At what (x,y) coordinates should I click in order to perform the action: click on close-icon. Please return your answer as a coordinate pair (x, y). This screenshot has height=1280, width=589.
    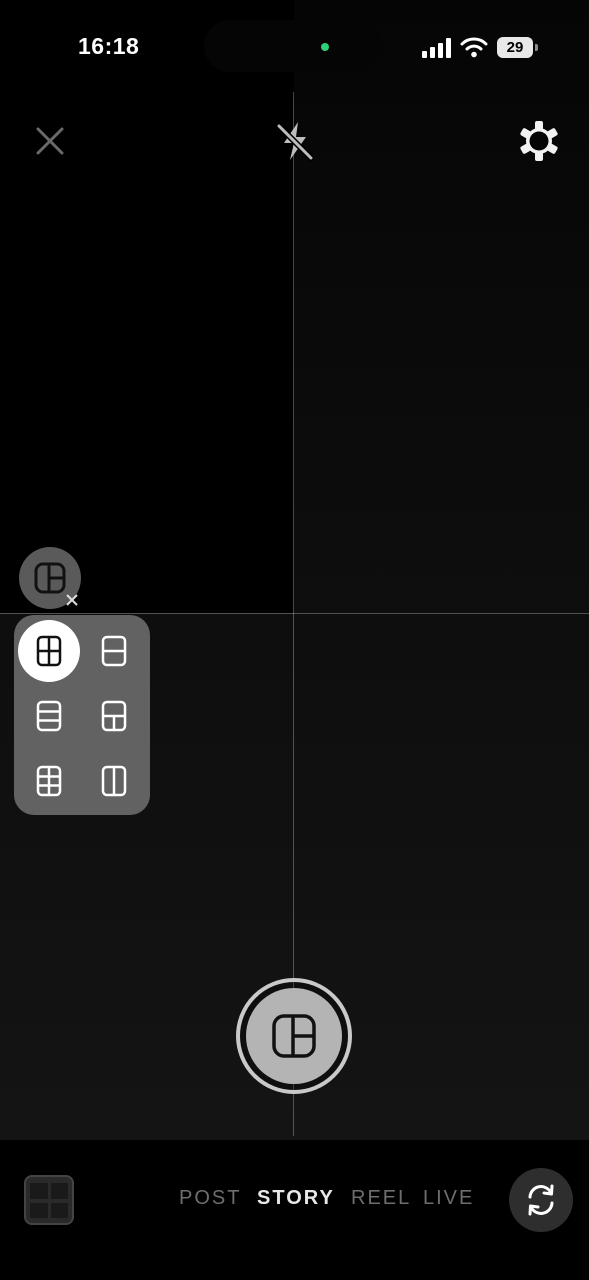
    Looking at the image, I should click on (50, 141).